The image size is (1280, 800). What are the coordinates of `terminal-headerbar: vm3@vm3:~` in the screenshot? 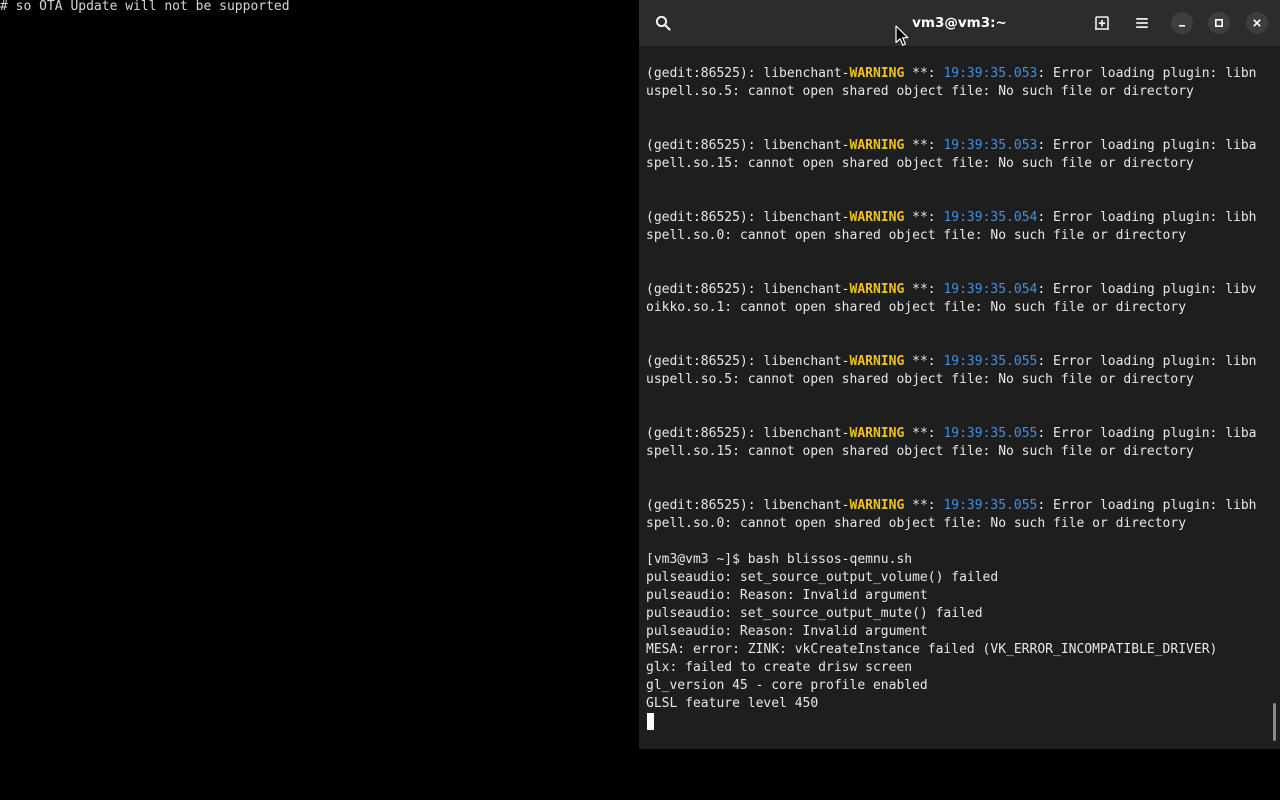 It's located at (959, 23).